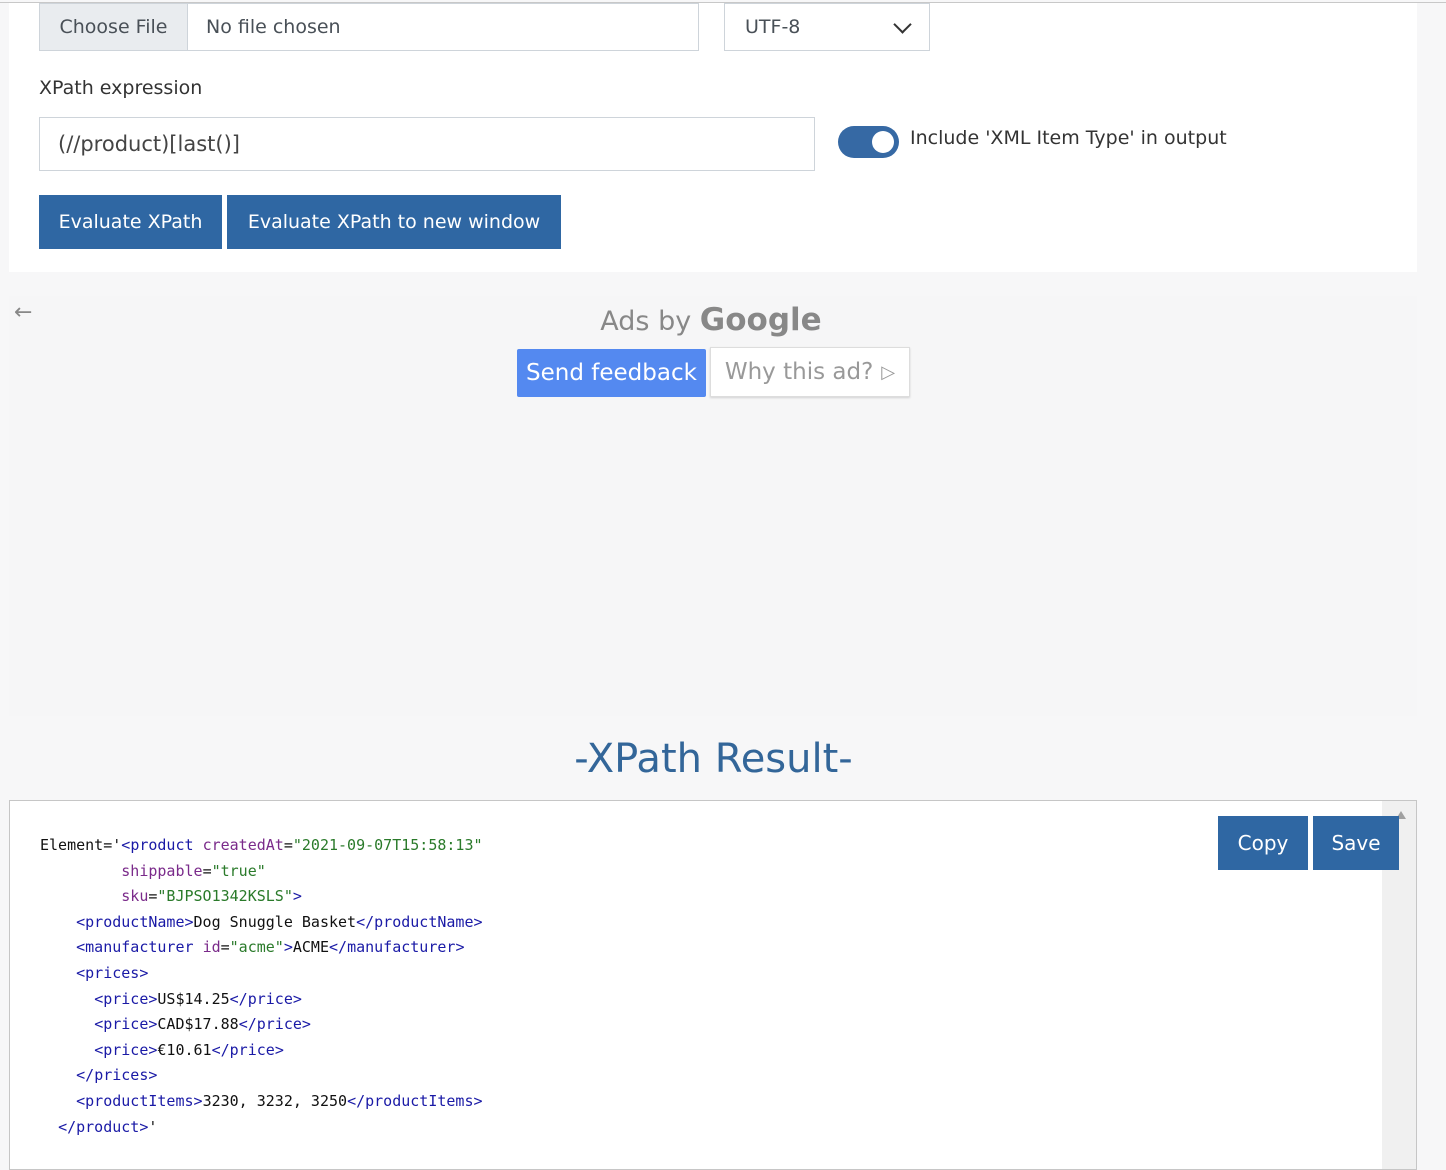 Image resolution: width=1446 pixels, height=1170 pixels. Describe the element at coordinates (211, 947) in the screenshot. I see `code-token: id` at that location.